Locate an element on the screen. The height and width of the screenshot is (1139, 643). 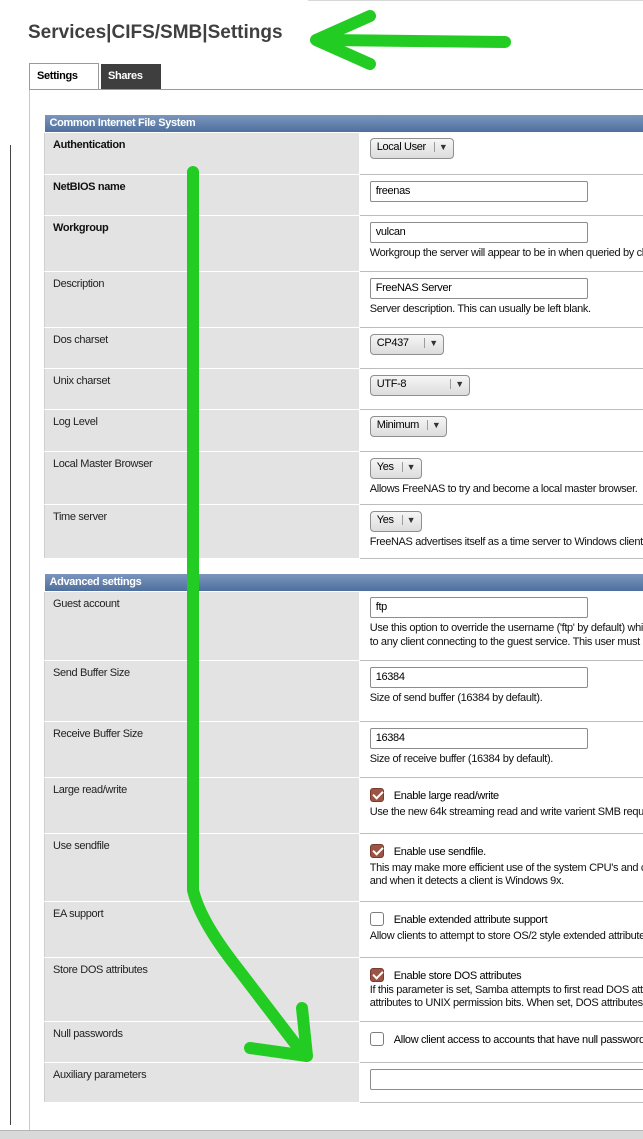
field-label: Log Level is located at coordinates (202, 430).